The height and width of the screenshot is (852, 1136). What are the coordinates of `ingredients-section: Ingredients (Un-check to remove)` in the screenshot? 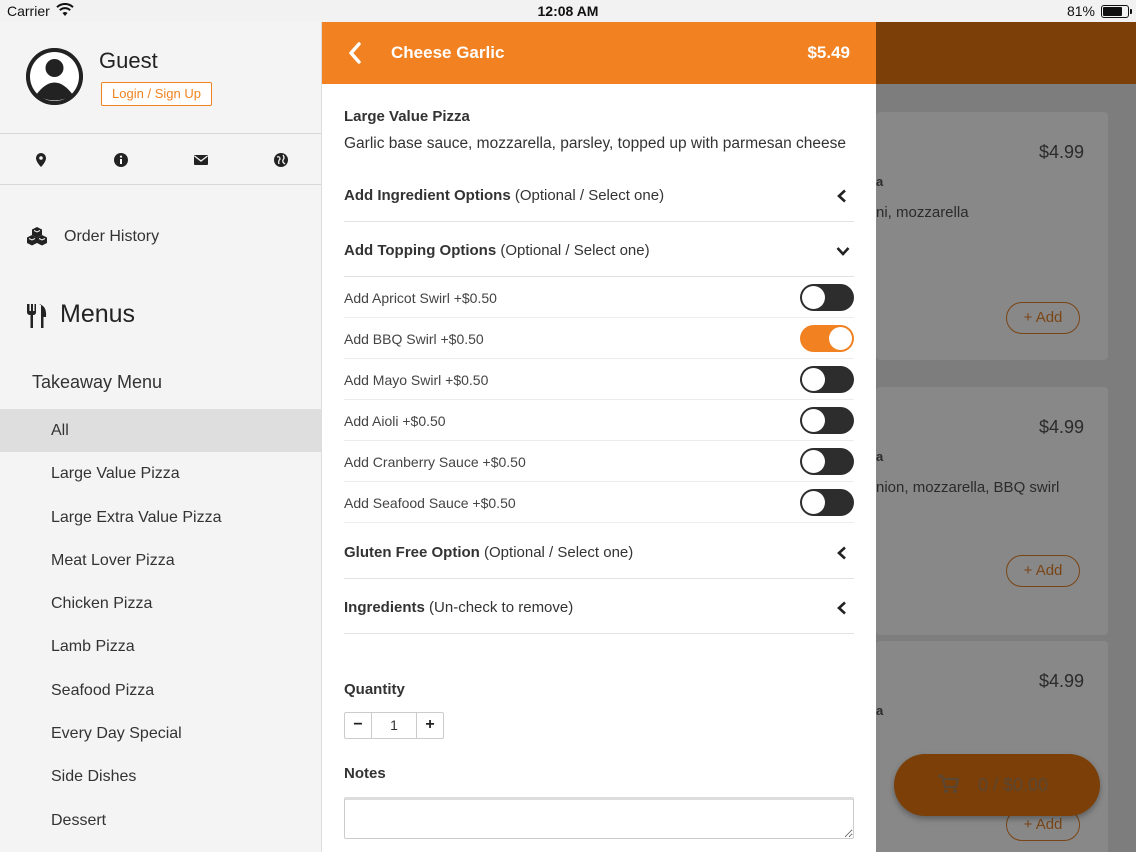 It's located at (599, 606).